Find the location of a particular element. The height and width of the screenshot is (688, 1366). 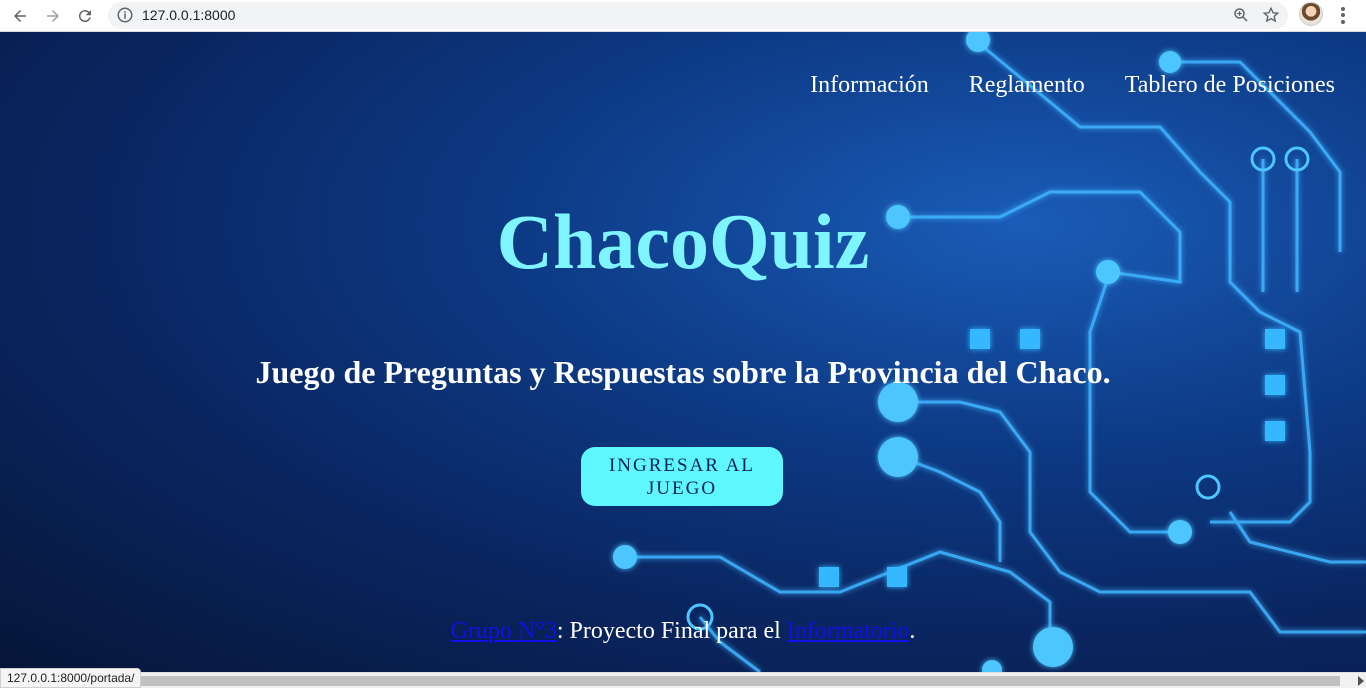

nav-tablero-de-posiciones: Tablero de Posiciones is located at coordinates (1230, 85).